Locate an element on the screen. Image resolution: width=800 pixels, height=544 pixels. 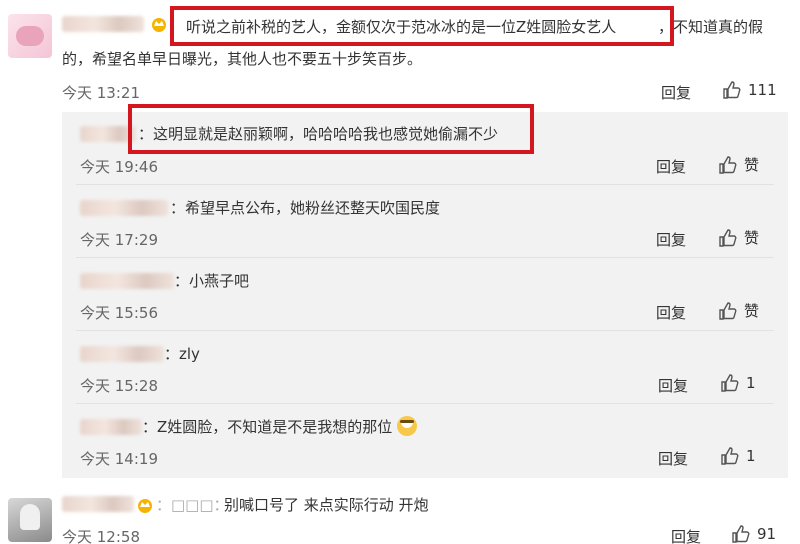
reply-text: ：Z姓圆脸，不知道是不是我想的那位 is located at coordinates (280, 427).